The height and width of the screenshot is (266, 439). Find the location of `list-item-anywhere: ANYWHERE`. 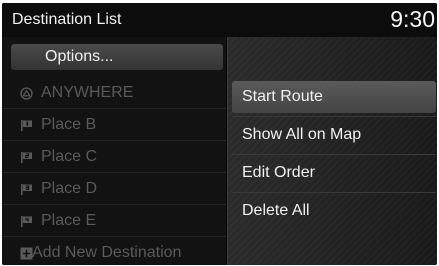

list-item-anywhere: ANYWHERE is located at coordinates (114, 93).